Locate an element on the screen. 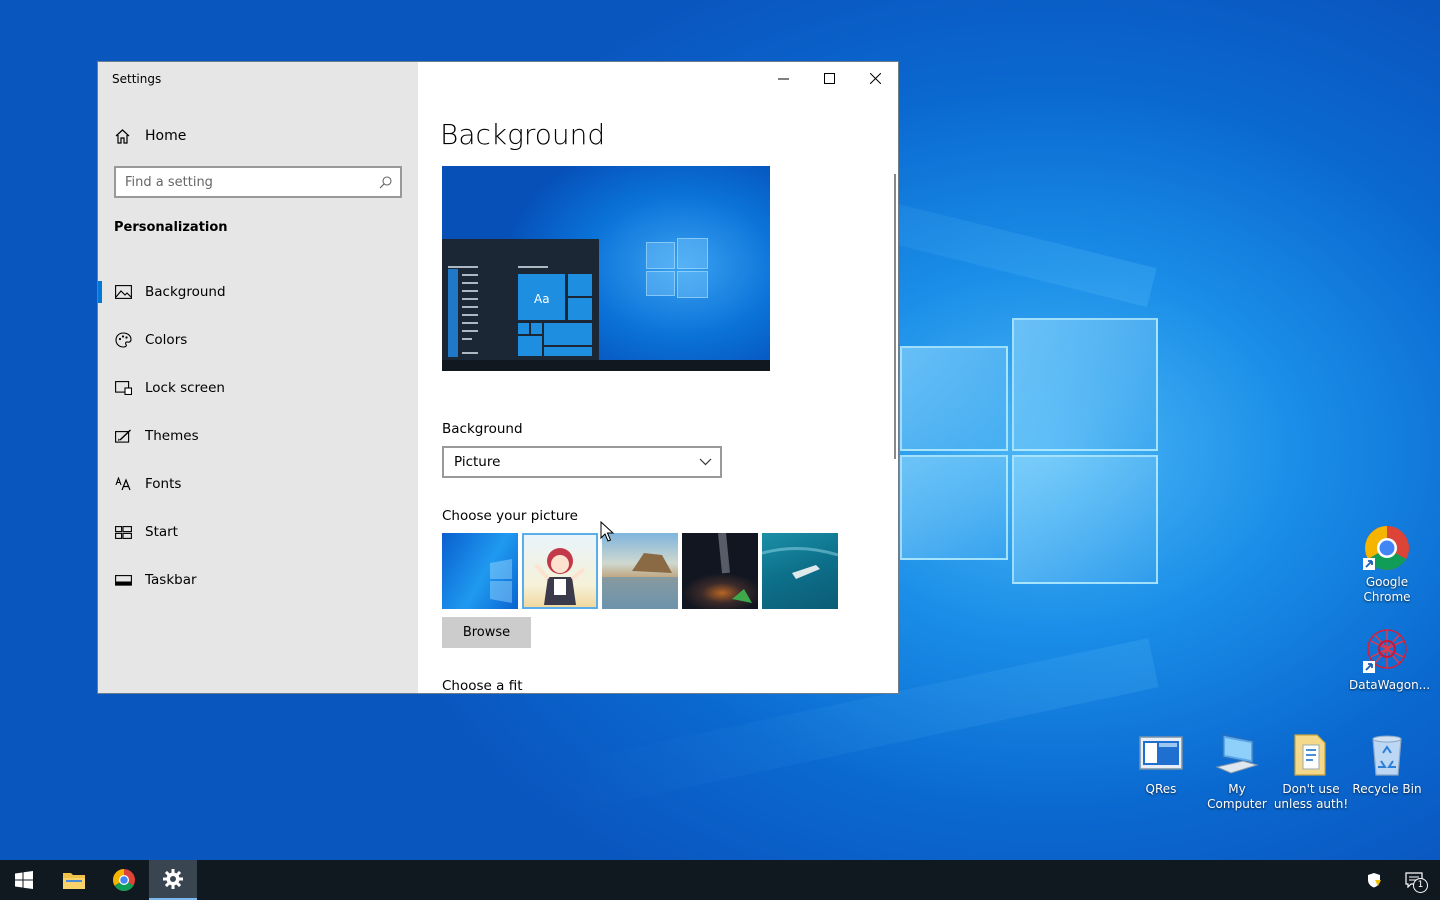 Image resolution: width=1440 pixels, height=900 pixels. taskbar-chrome is located at coordinates (124, 880).